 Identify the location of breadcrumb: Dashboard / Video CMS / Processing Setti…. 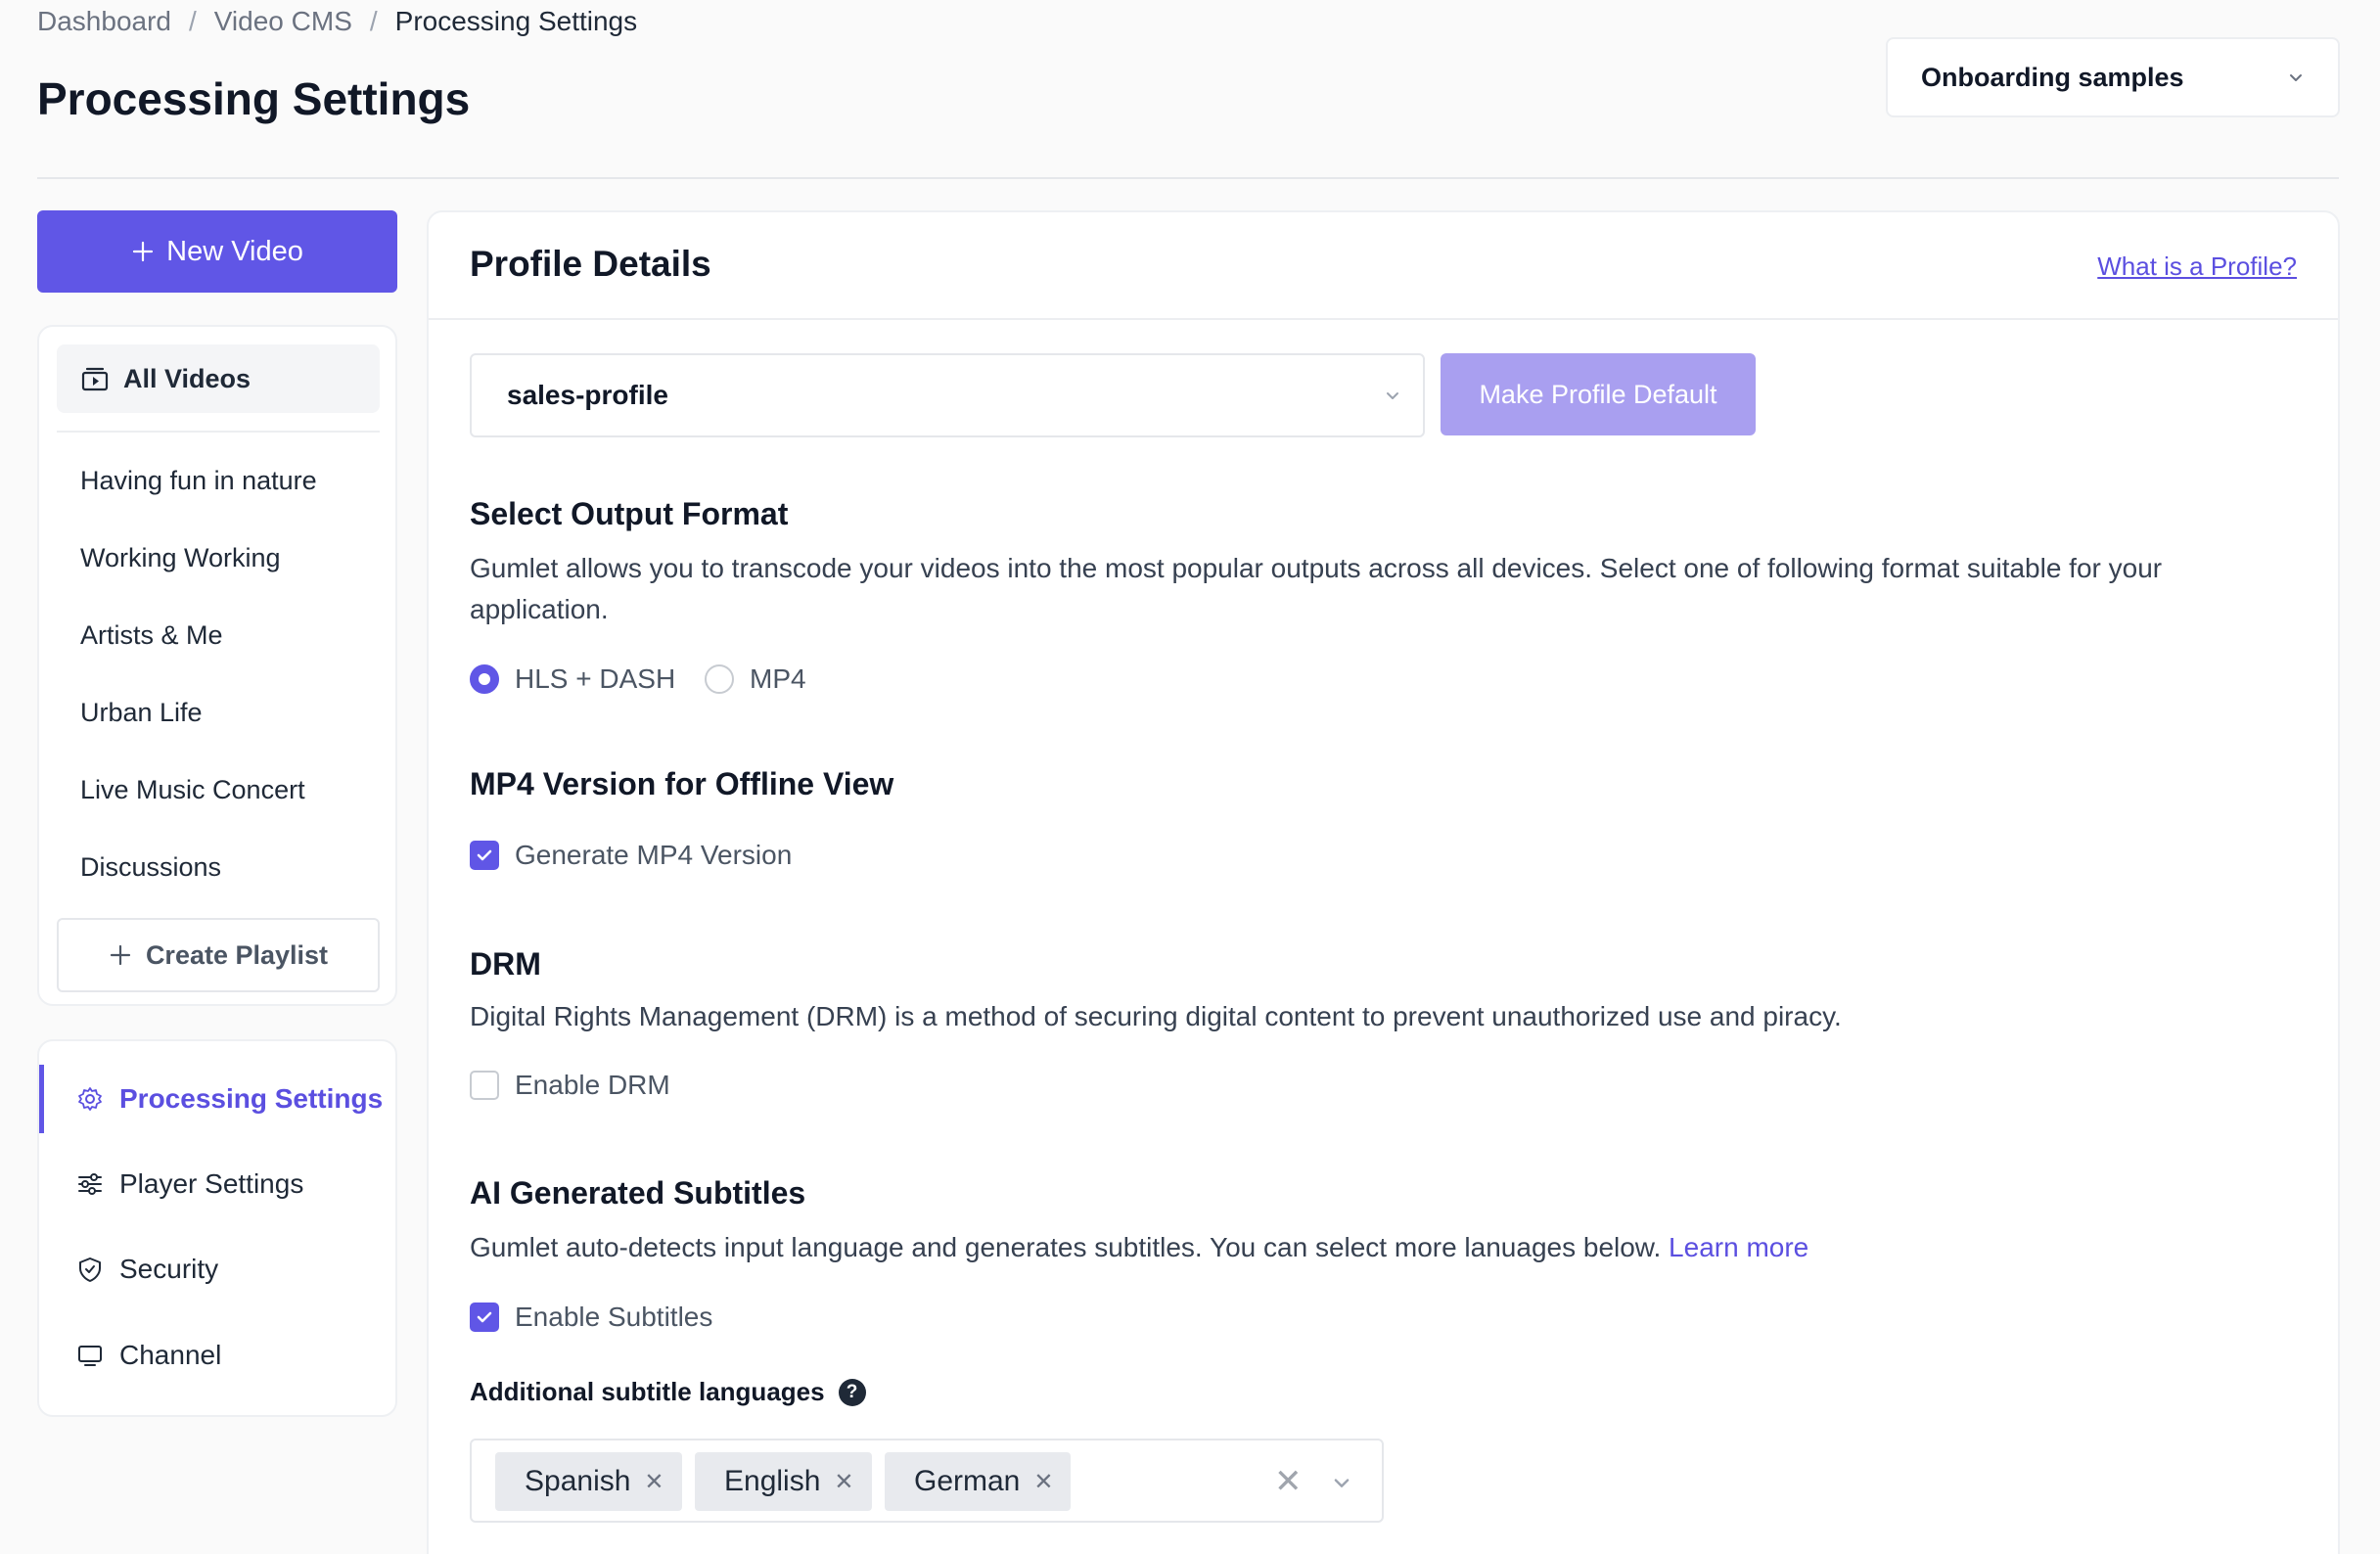
(337, 21).